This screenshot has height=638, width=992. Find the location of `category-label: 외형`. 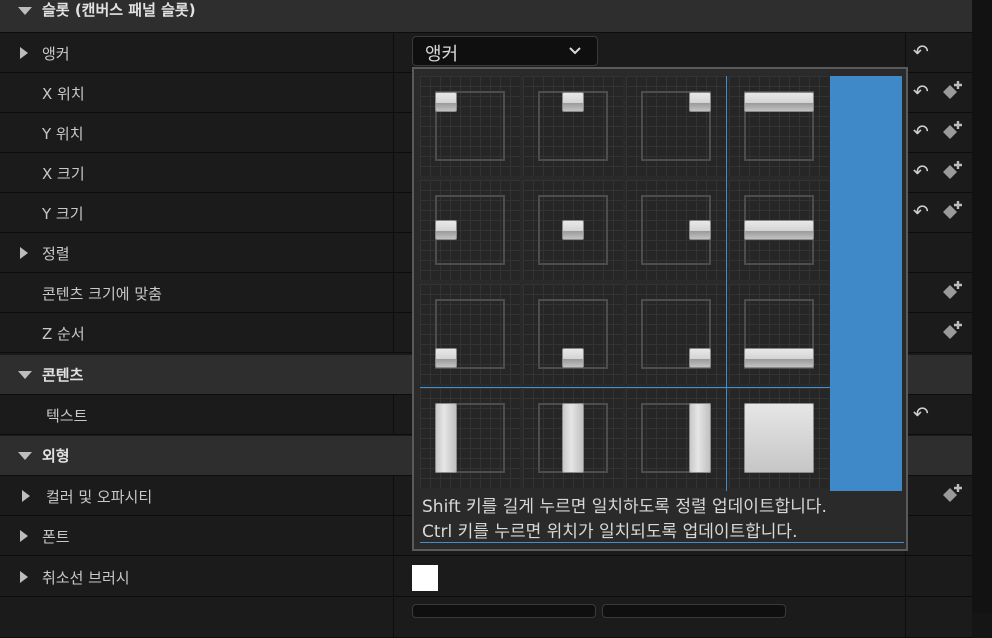

category-label: 외형 is located at coordinates (56, 456).